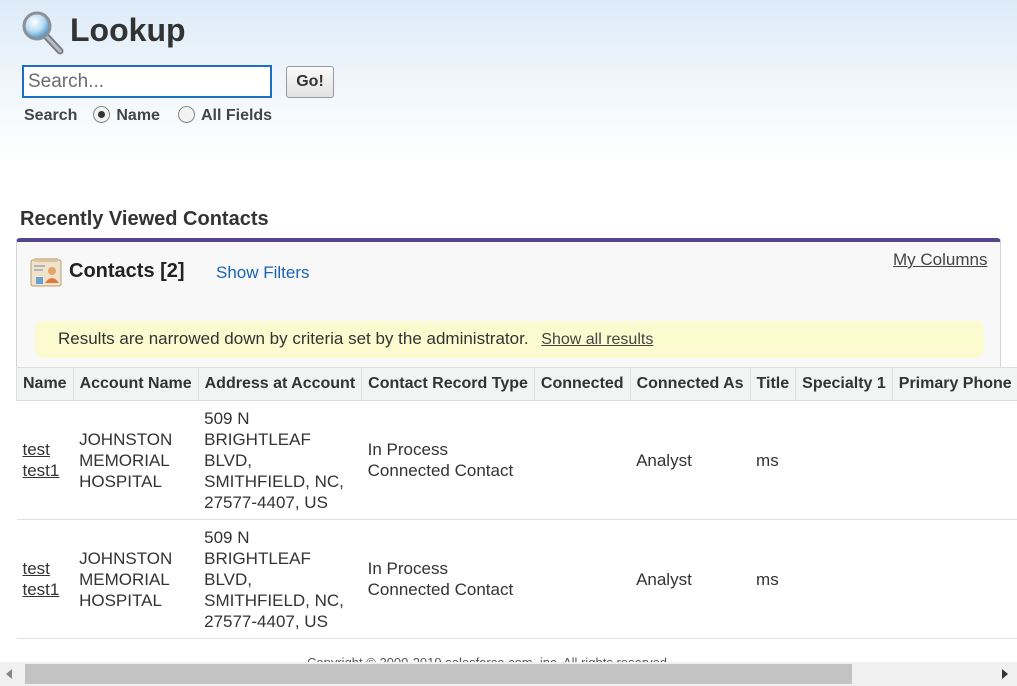 Image resolution: width=1017 pixels, height=686 pixels. I want to click on scrollbar-thumb, so click(438, 674).